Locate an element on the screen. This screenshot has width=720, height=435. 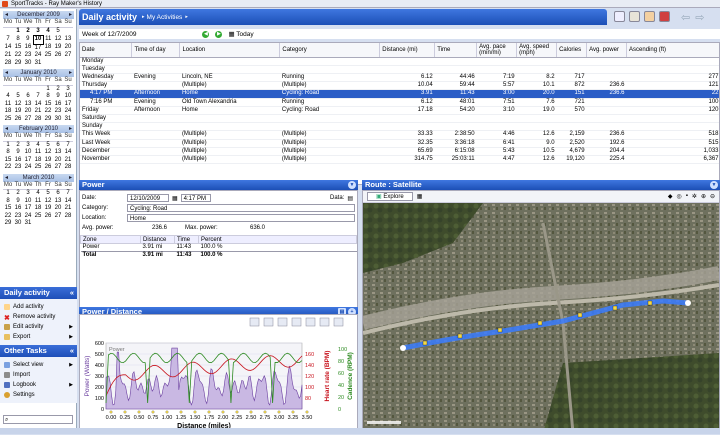
grid-col-header: Distance (mi) is located at coordinates (407, 50).